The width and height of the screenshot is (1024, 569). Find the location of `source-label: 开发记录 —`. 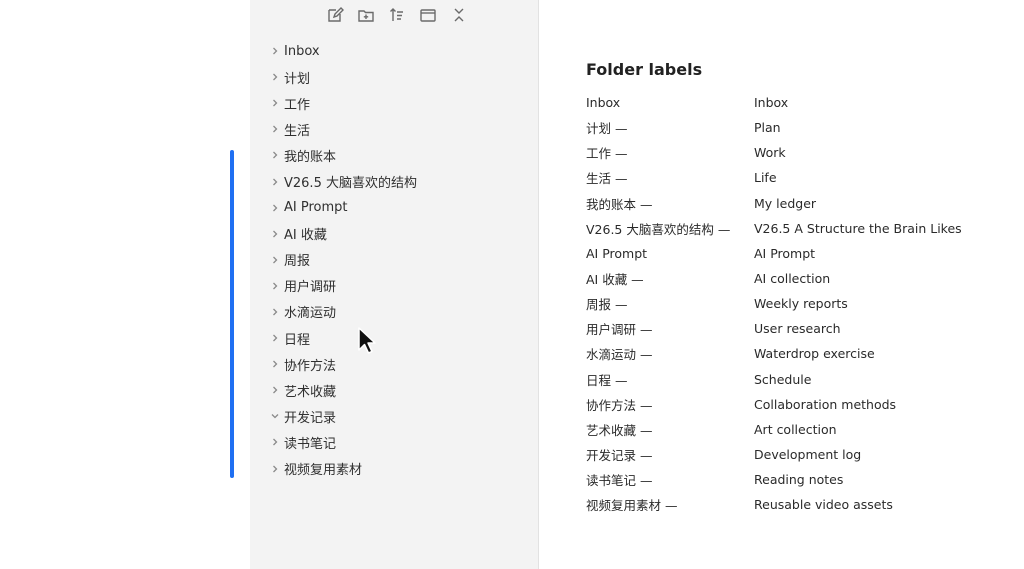

source-label: 开发记录 — is located at coordinates (619, 456).